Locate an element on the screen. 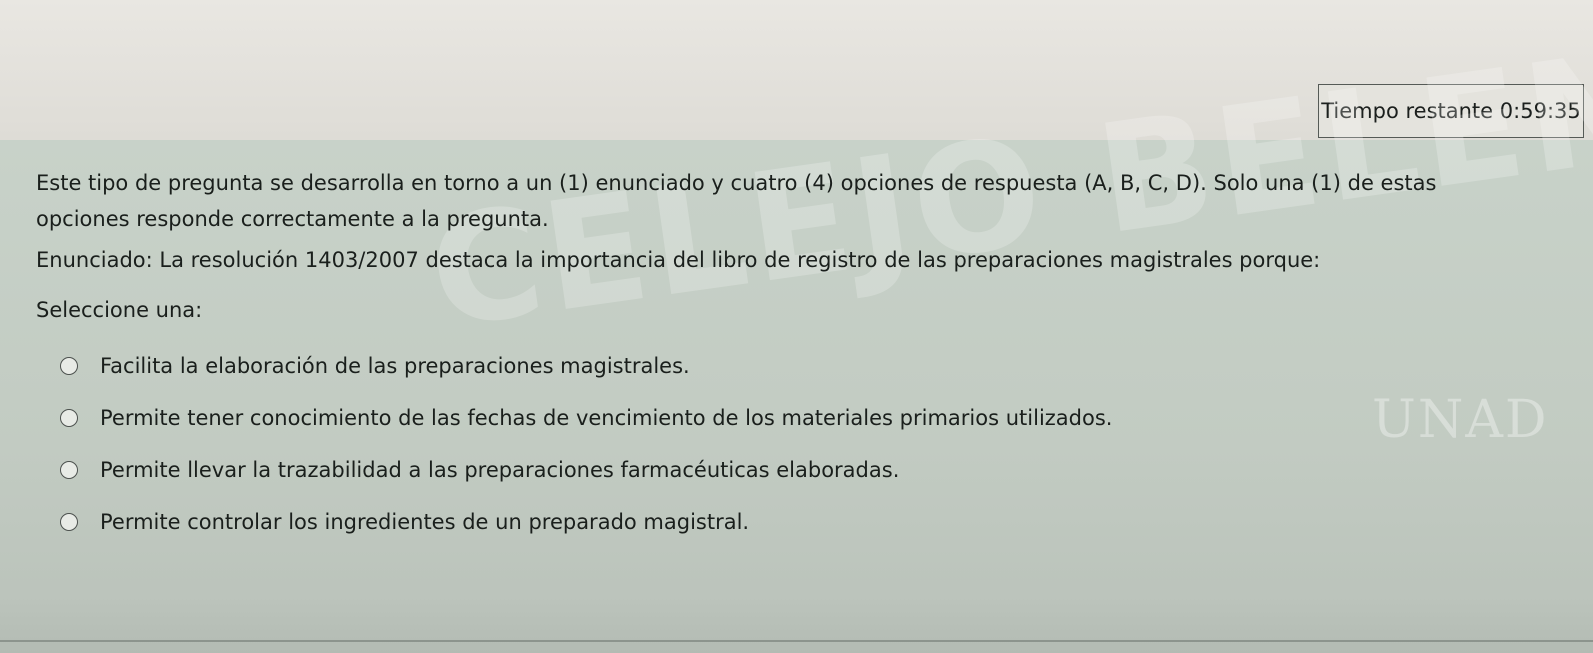  university-logo-watermark: UNAD is located at coordinates (1460, 420).